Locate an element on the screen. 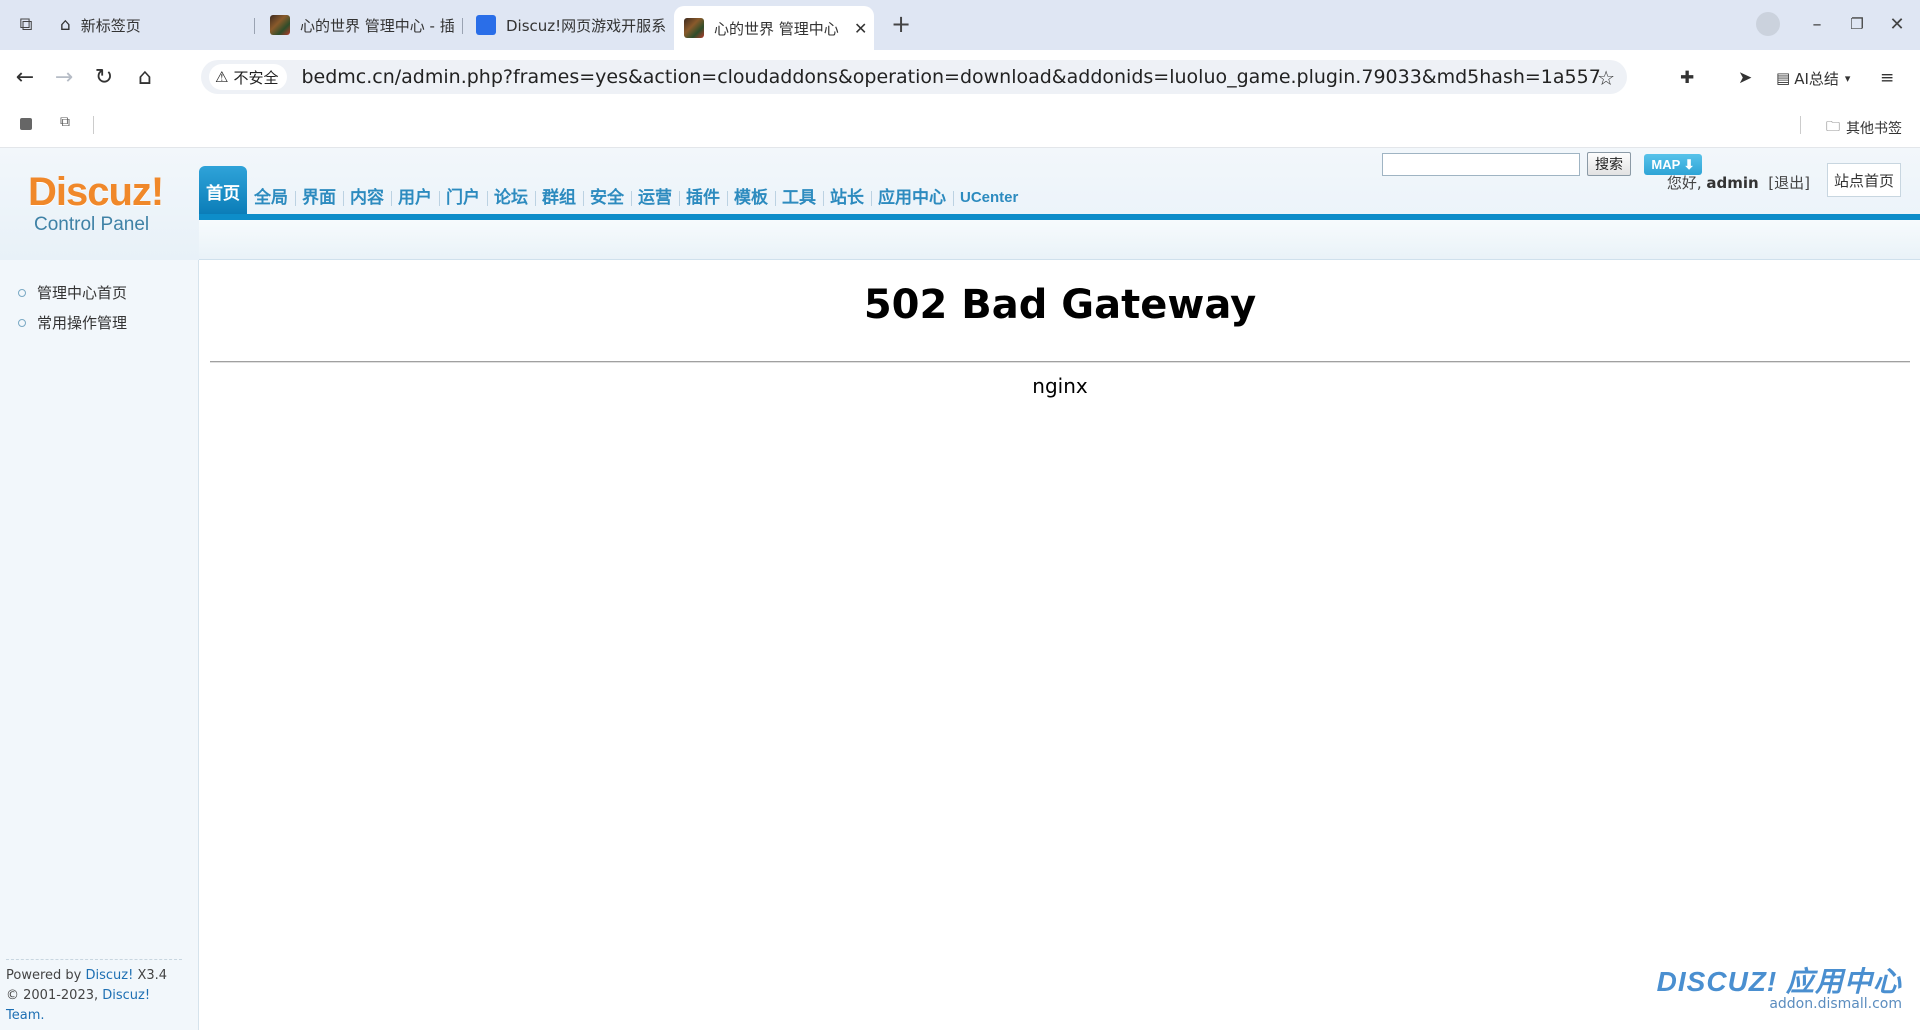 The height and width of the screenshot is (1030, 1920). folder-icon: 🗀 is located at coordinates (1833, 127).